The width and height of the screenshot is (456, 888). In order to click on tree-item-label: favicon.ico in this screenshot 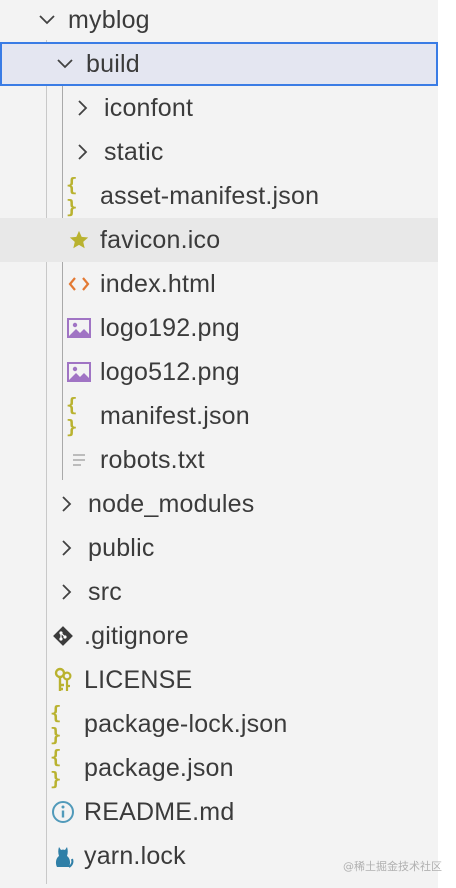, I will do `click(160, 239)`.